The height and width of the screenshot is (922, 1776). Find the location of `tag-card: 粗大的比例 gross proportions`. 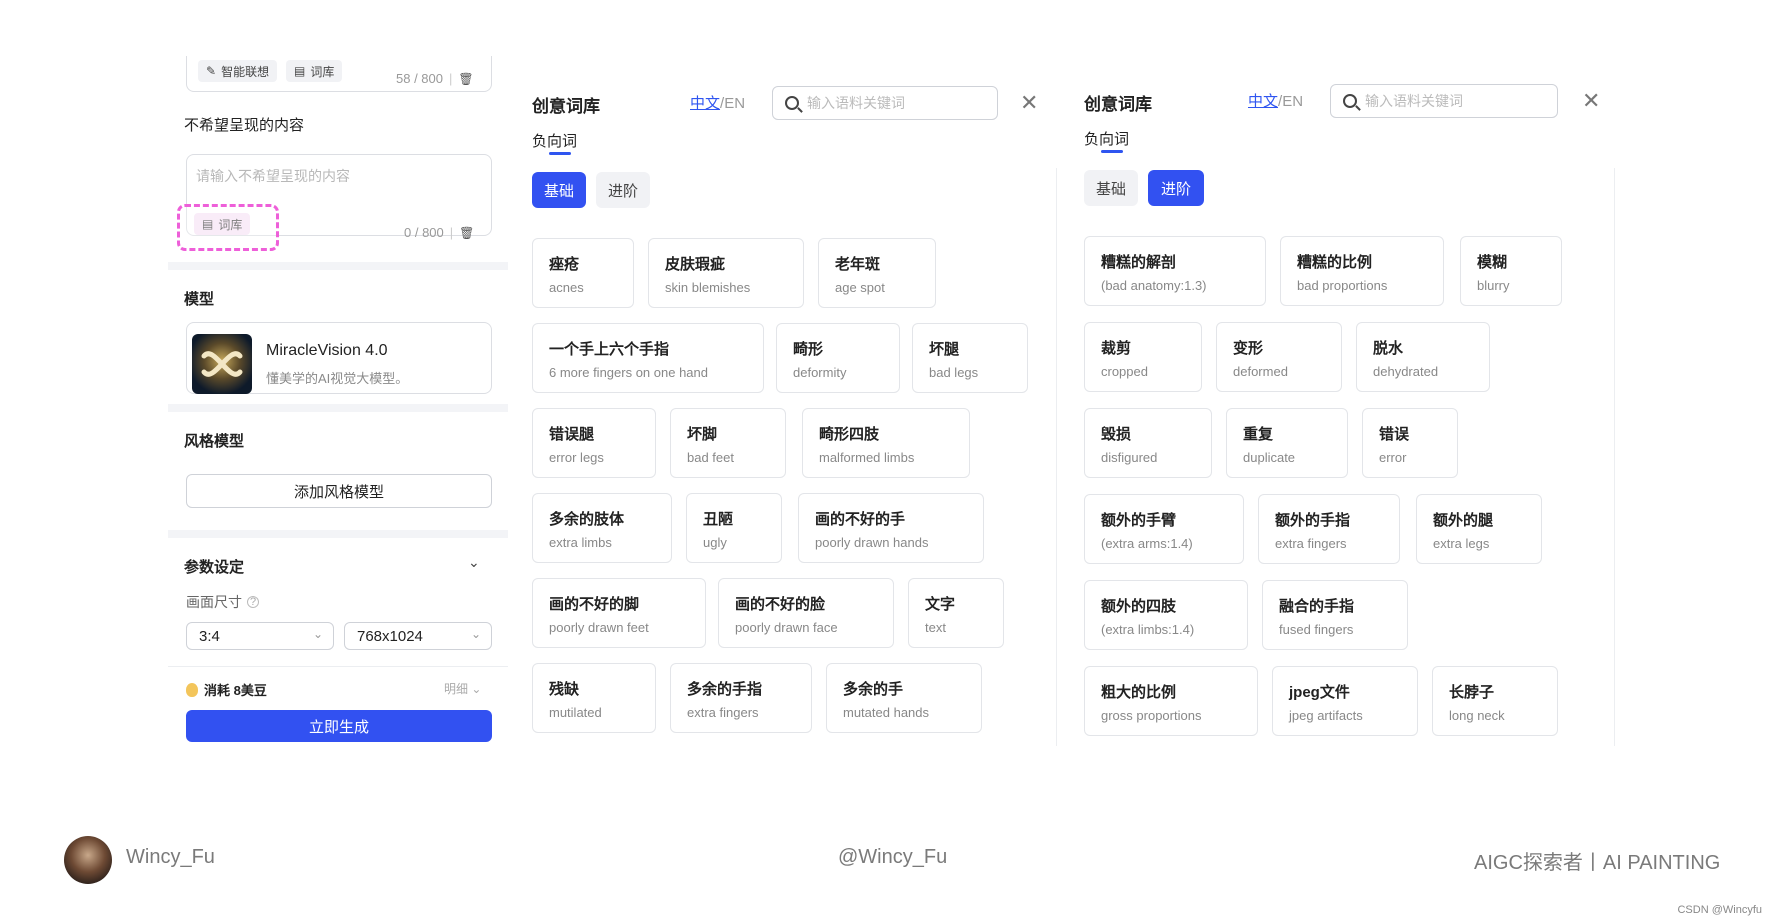

tag-card: 粗大的比例 gross proportions is located at coordinates (1171, 701).